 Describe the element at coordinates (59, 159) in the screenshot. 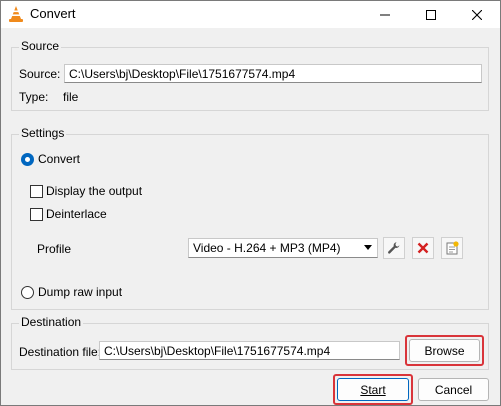

I see `convert-radio-label: Convert` at that location.